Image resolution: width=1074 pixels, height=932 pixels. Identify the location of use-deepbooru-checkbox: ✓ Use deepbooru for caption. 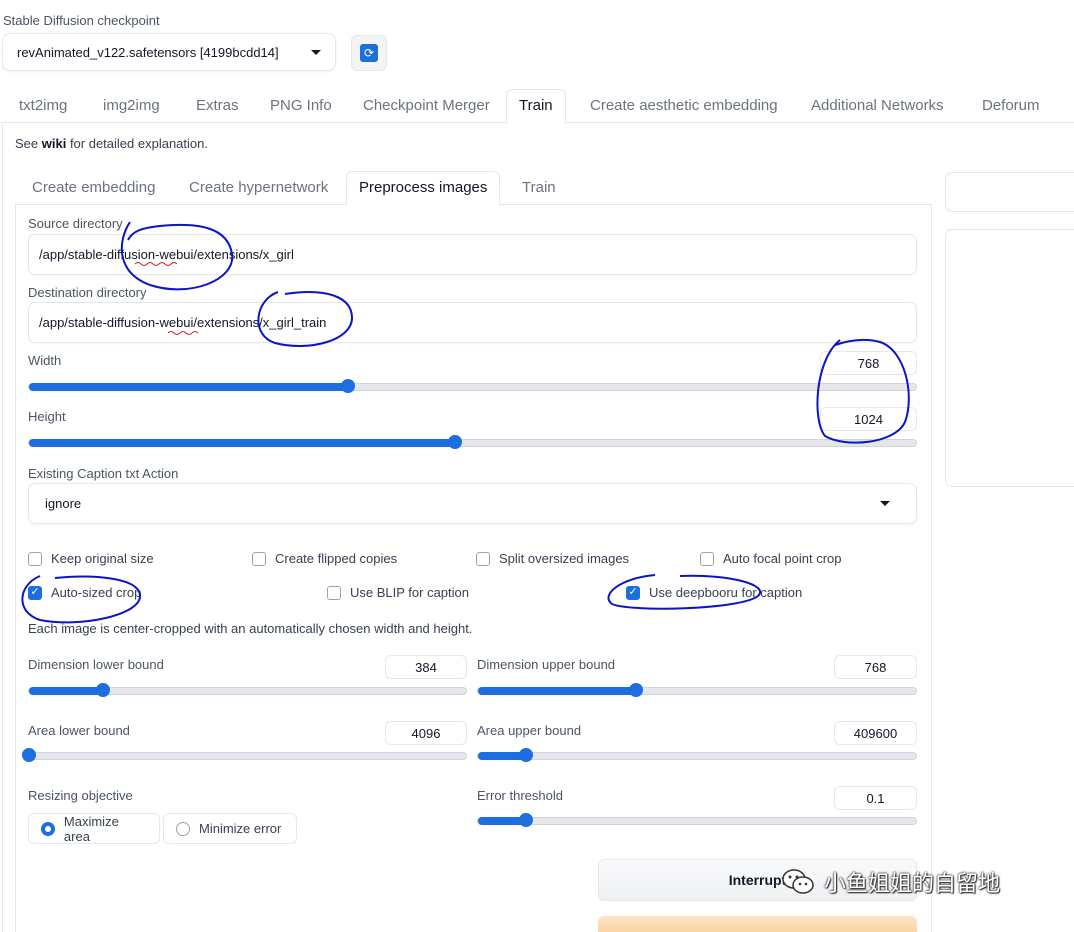
(714, 592).